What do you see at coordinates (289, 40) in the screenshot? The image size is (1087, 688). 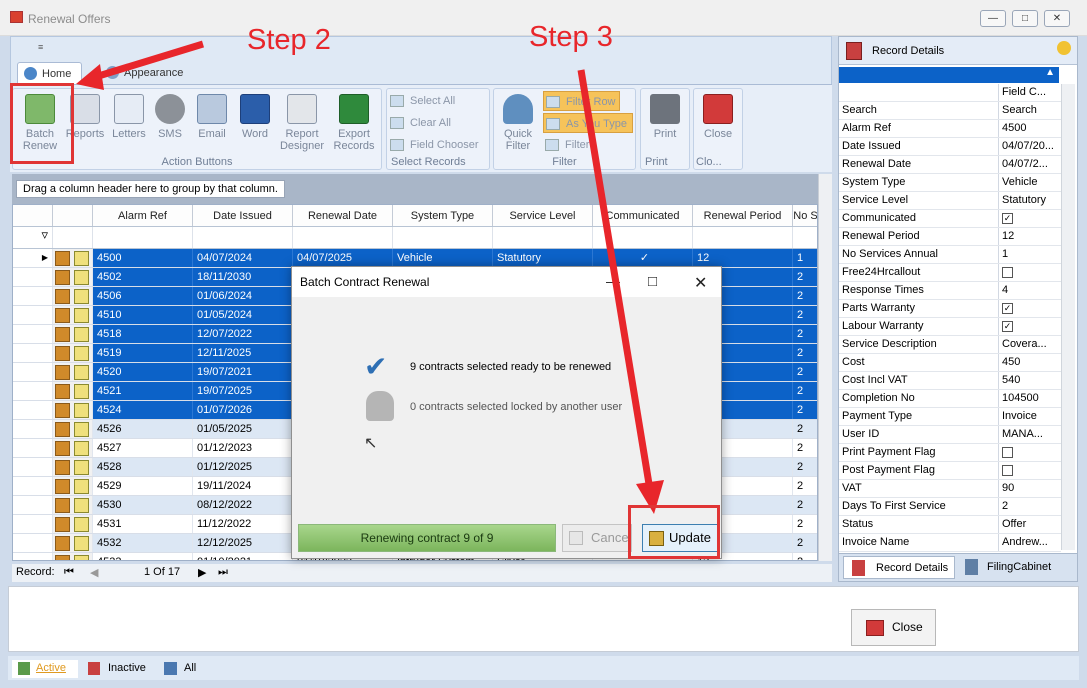 I see `step2-label: Step 2` at bounding box center [289, 40].